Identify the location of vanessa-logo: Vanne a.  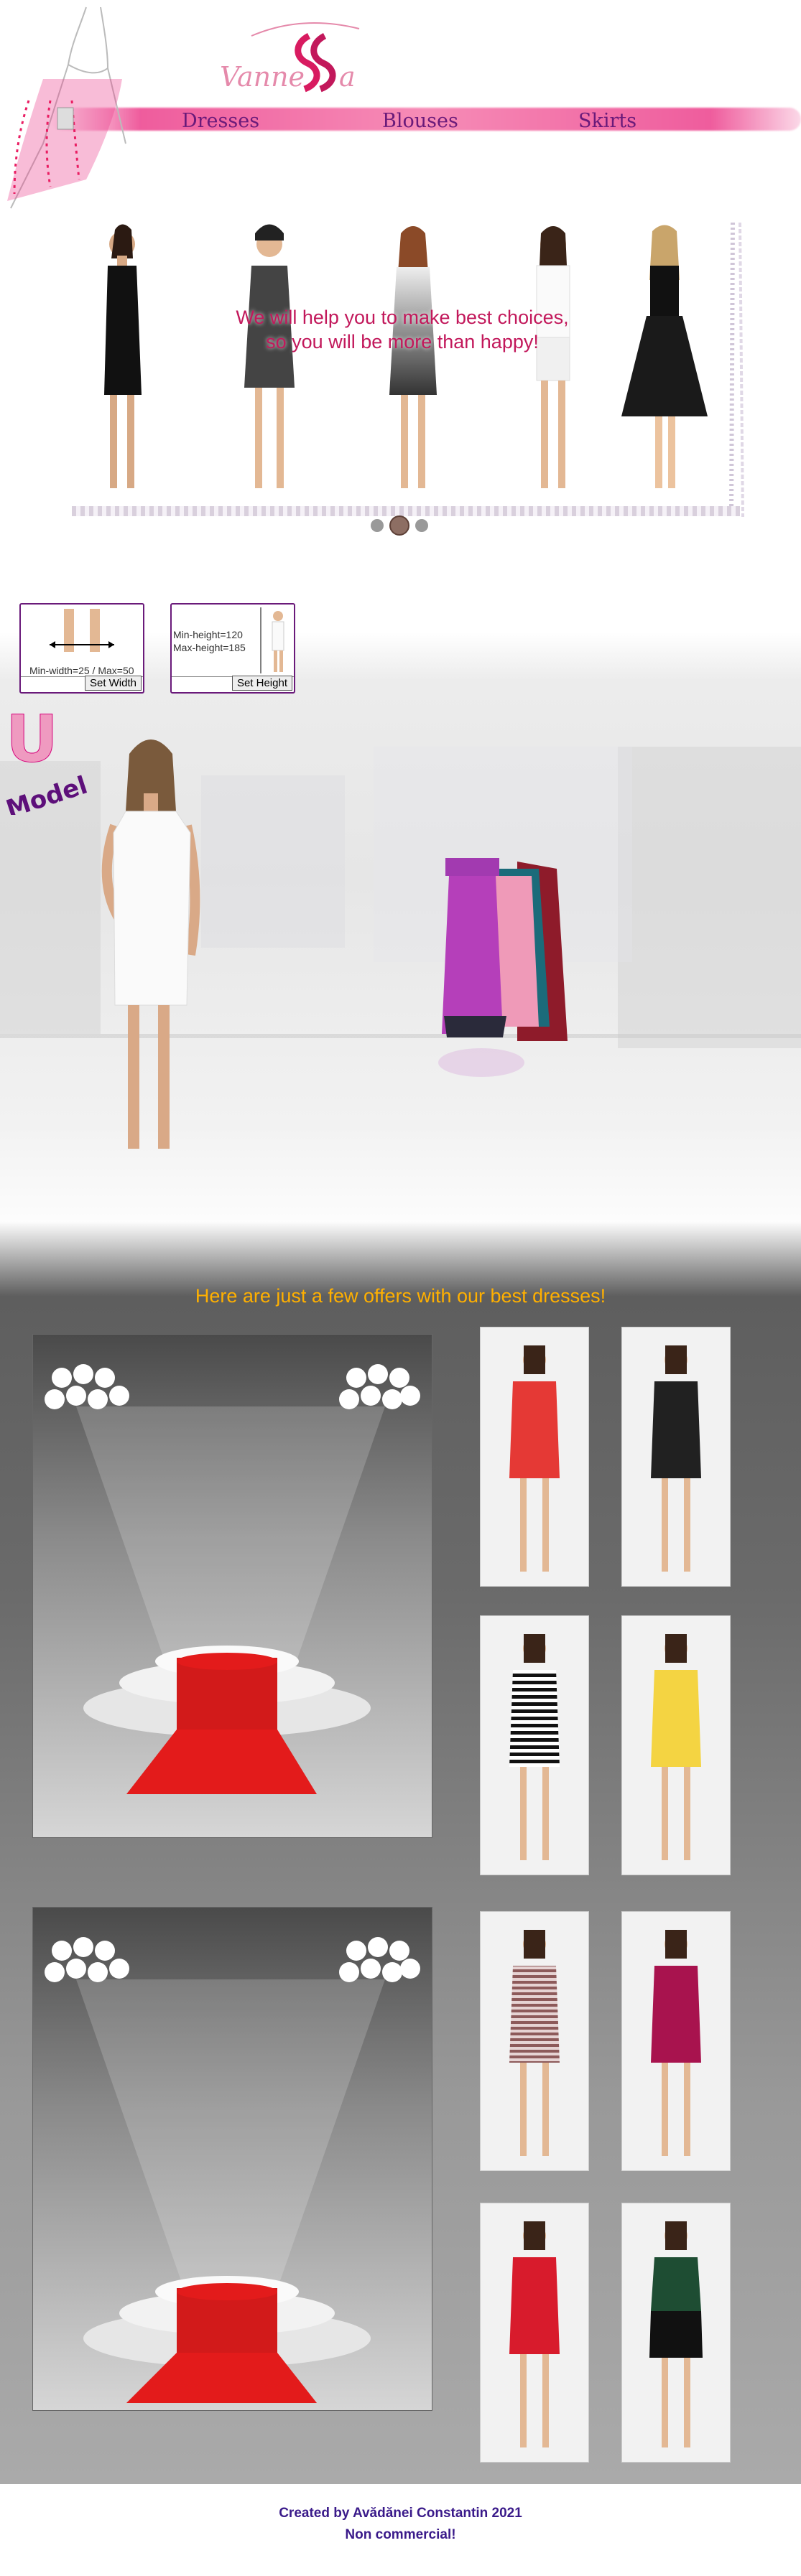
(290, 57).